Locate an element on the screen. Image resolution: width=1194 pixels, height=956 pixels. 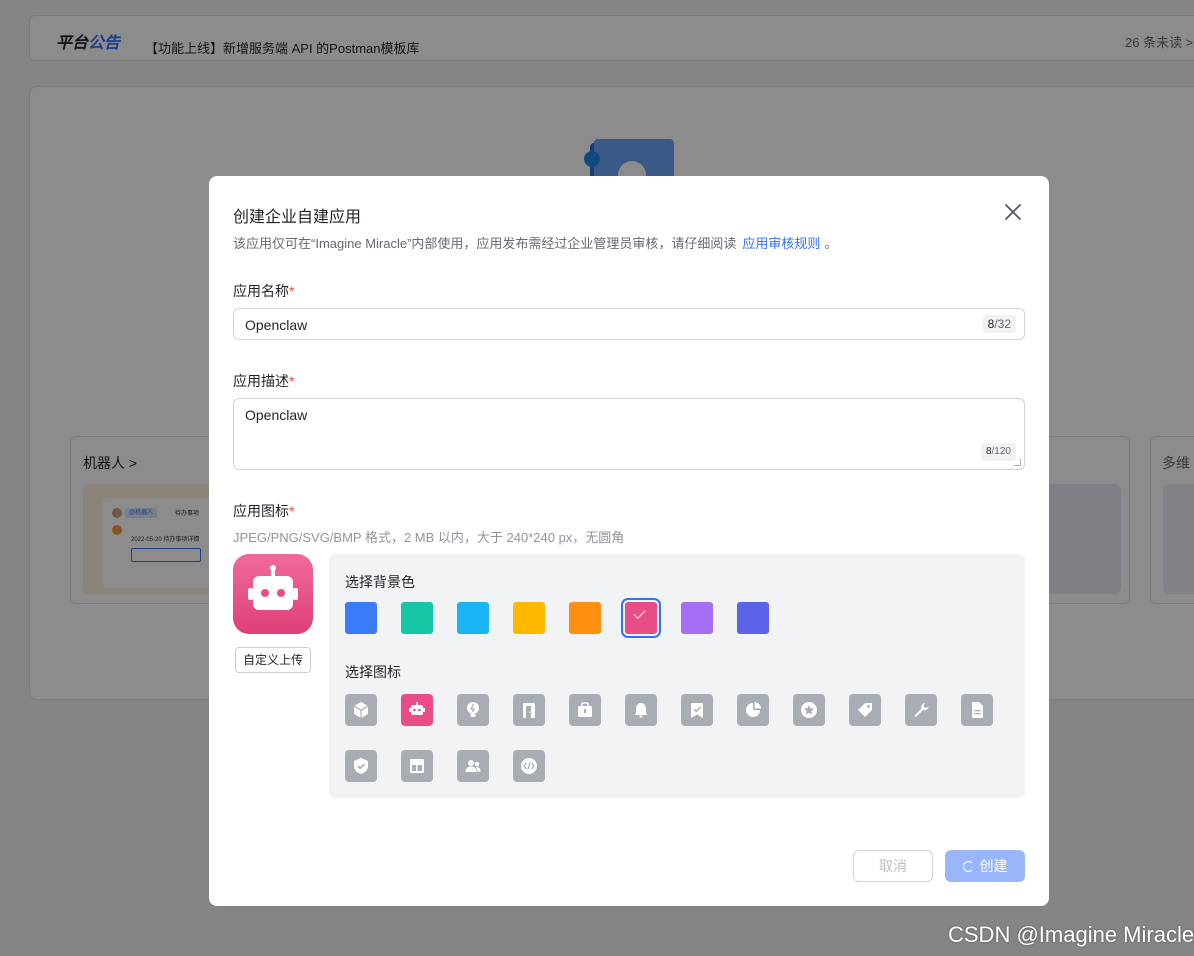
create-button: 创建 is located at coordinates (985, 866).